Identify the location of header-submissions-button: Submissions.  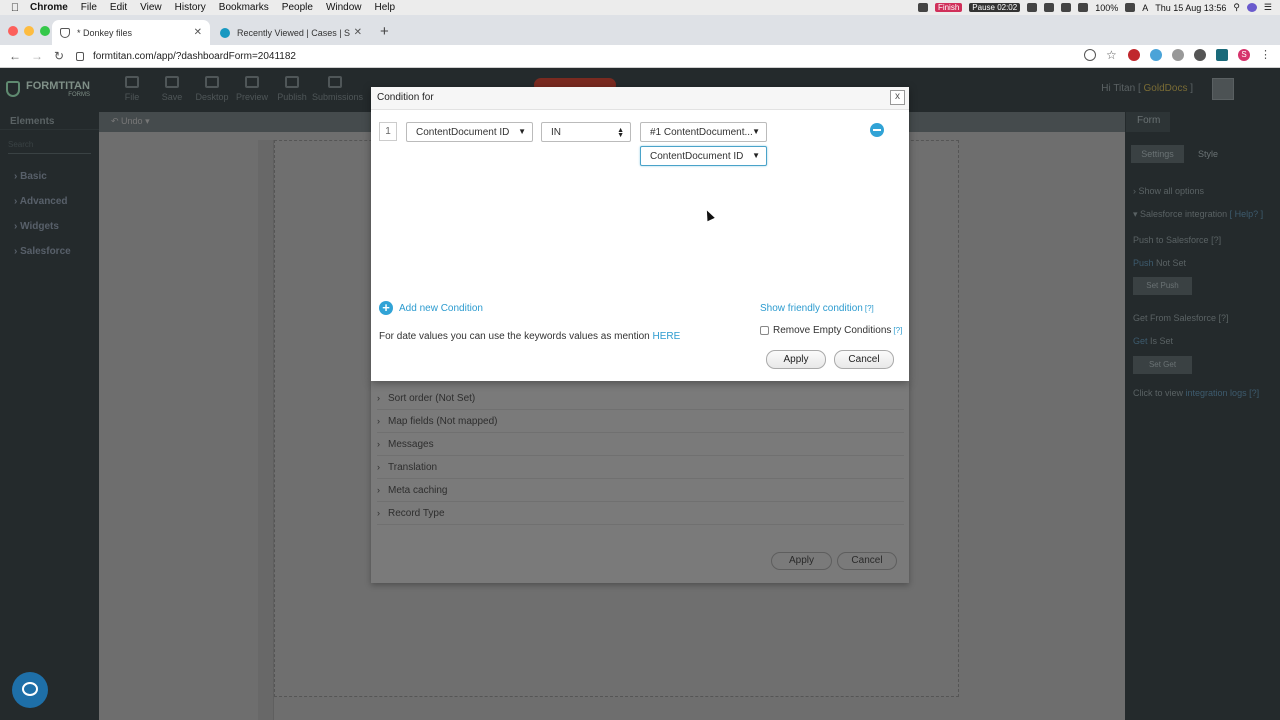
(337, 89).